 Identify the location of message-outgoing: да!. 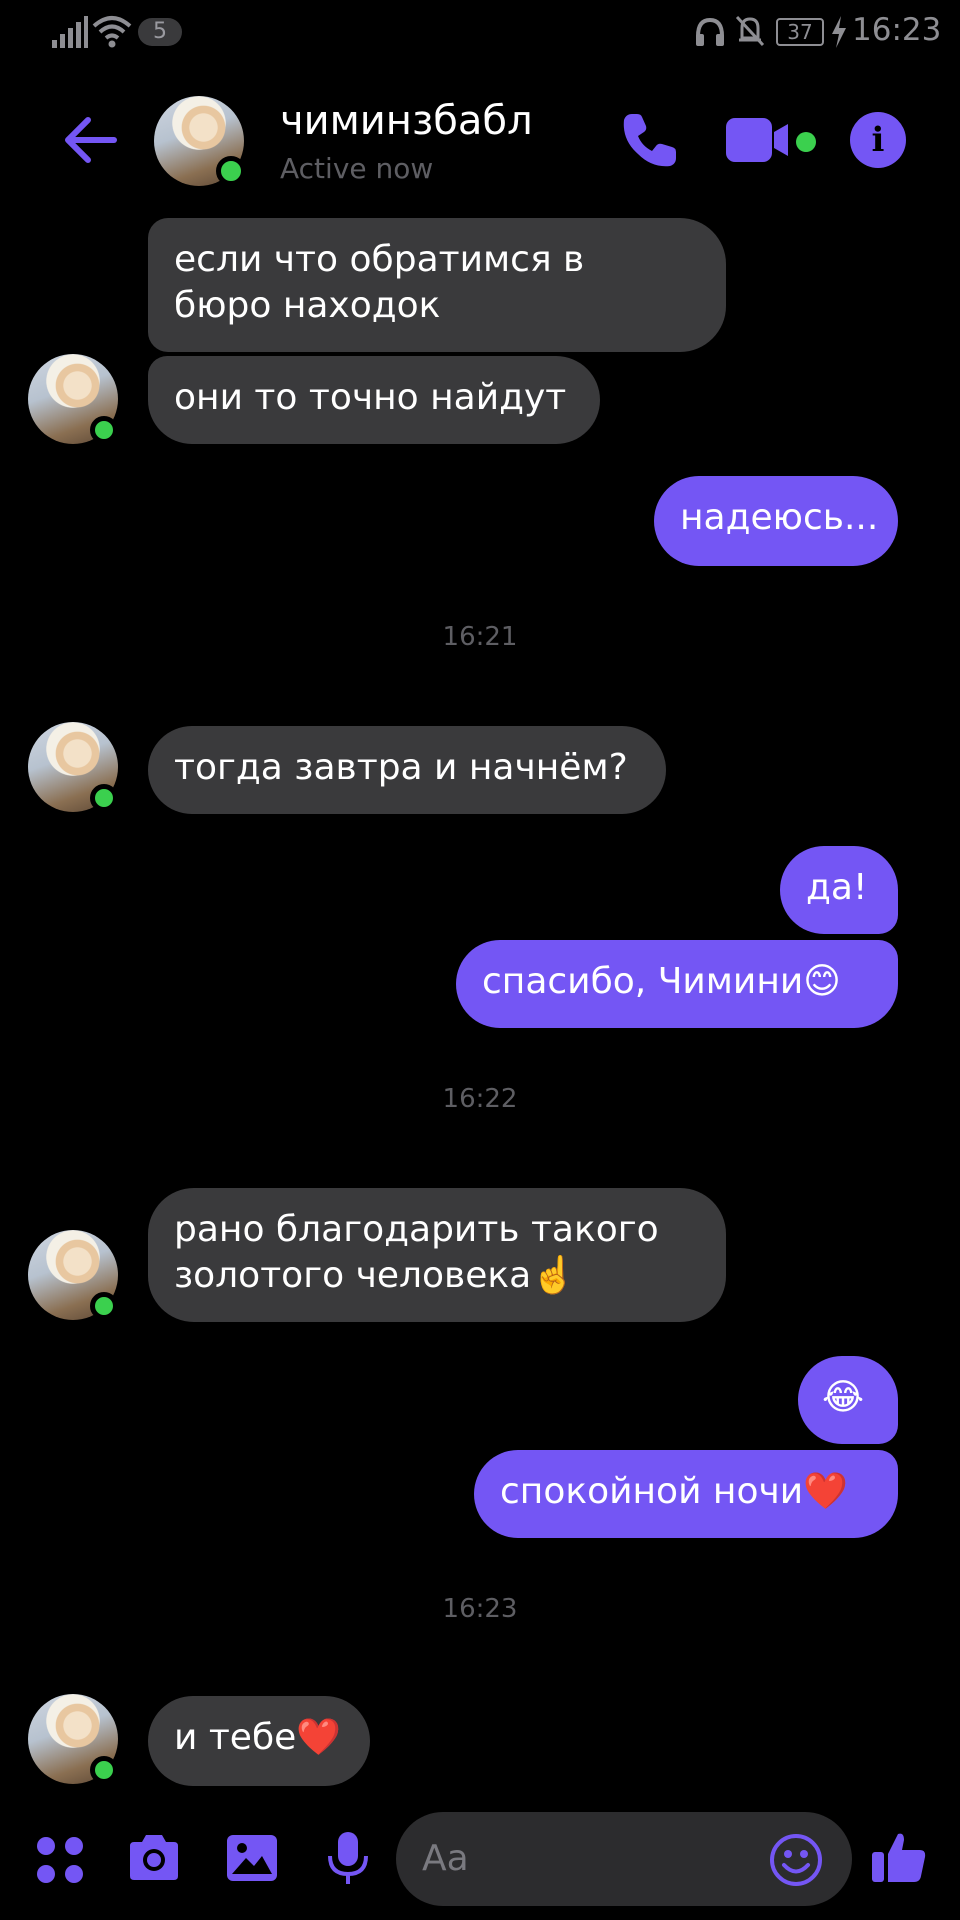
(839, 890).